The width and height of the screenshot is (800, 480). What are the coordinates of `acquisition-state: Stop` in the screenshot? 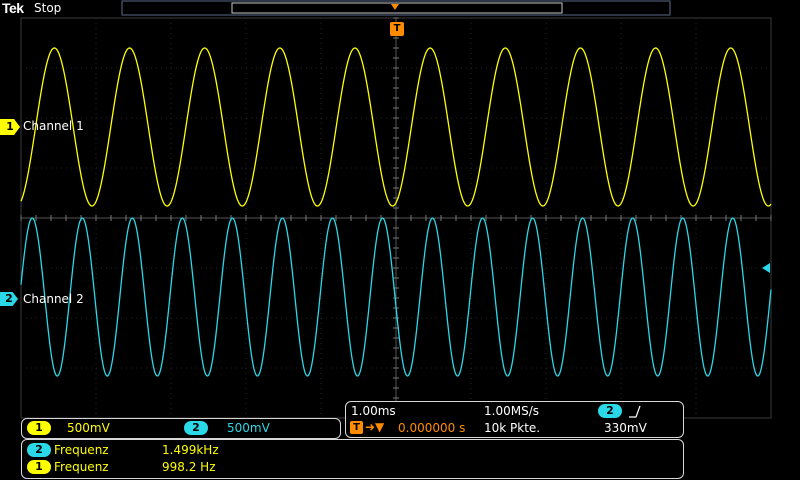 It's located at (48, 8).